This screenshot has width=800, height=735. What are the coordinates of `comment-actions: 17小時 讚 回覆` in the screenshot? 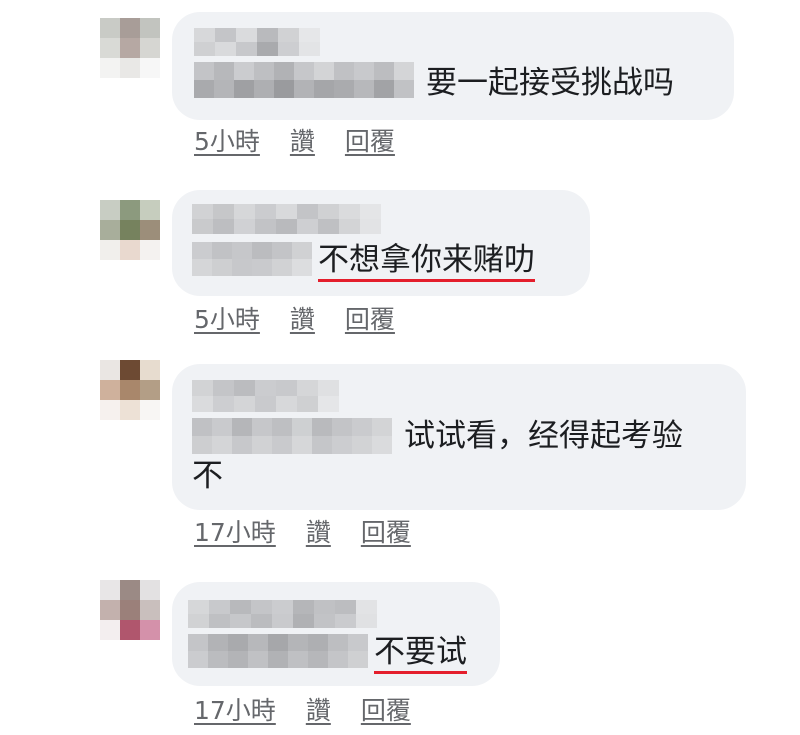 It's located at (317, 711).